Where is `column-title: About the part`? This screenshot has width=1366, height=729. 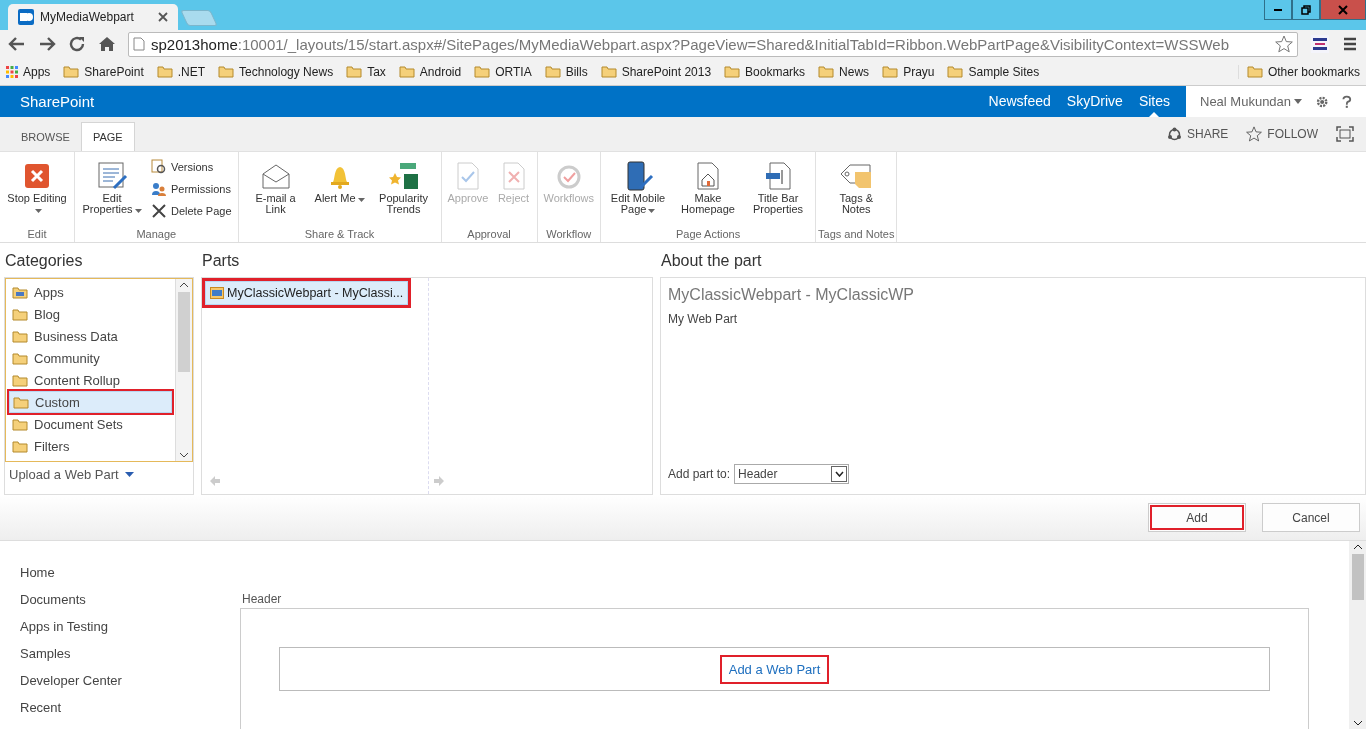 column-title: About the part is located at coordinates (711, 261).